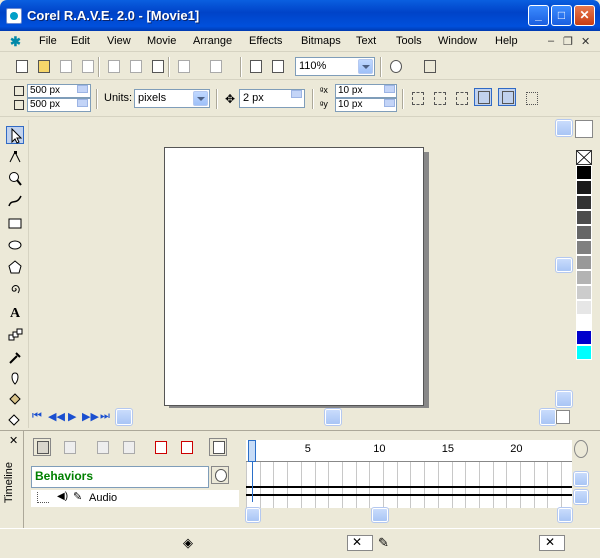  I want to click on menu-edit: Edit, so click(80, 41).